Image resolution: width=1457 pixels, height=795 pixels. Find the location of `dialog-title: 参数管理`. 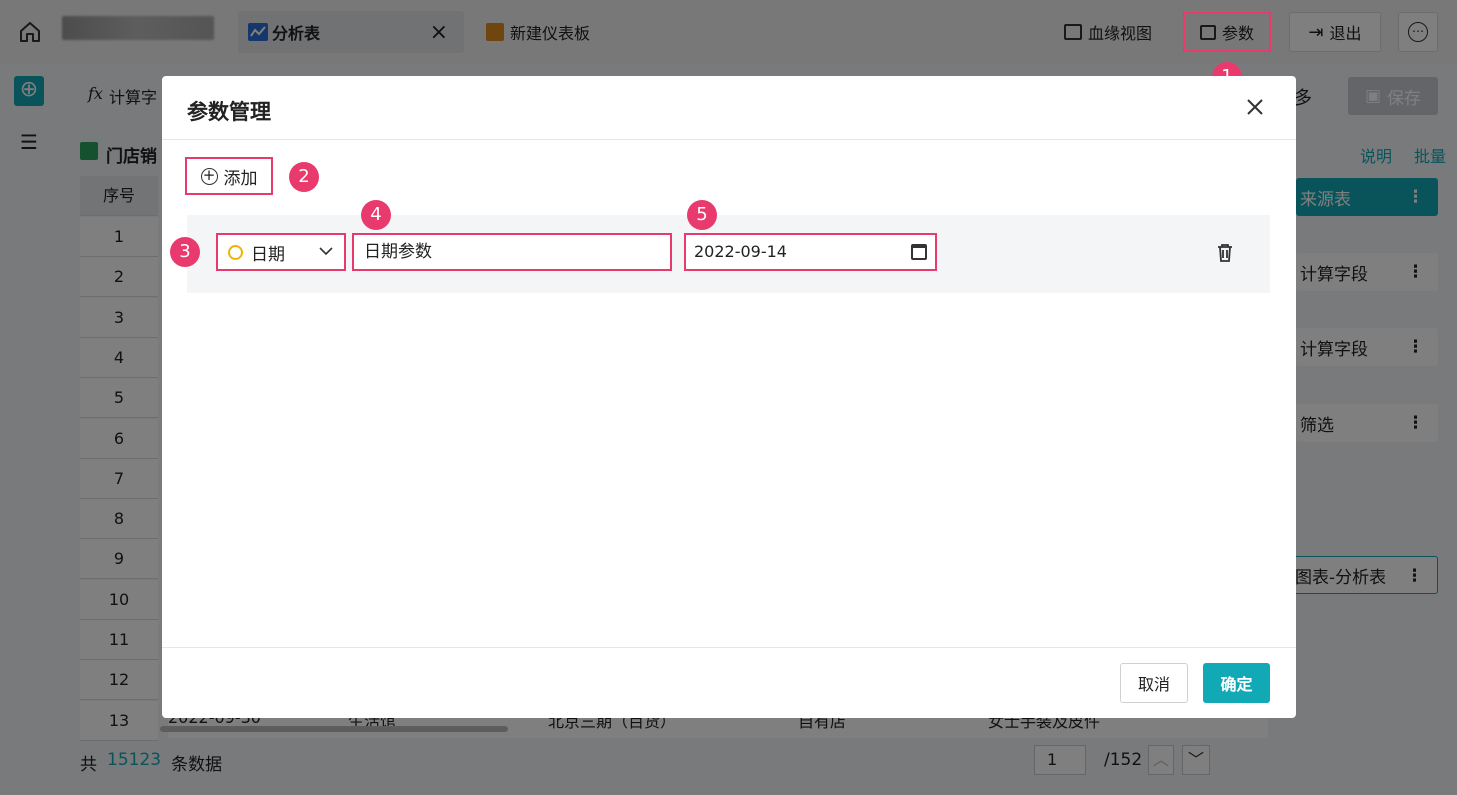

dialog-title: 参数管理 is located at coordinates (229, 112).